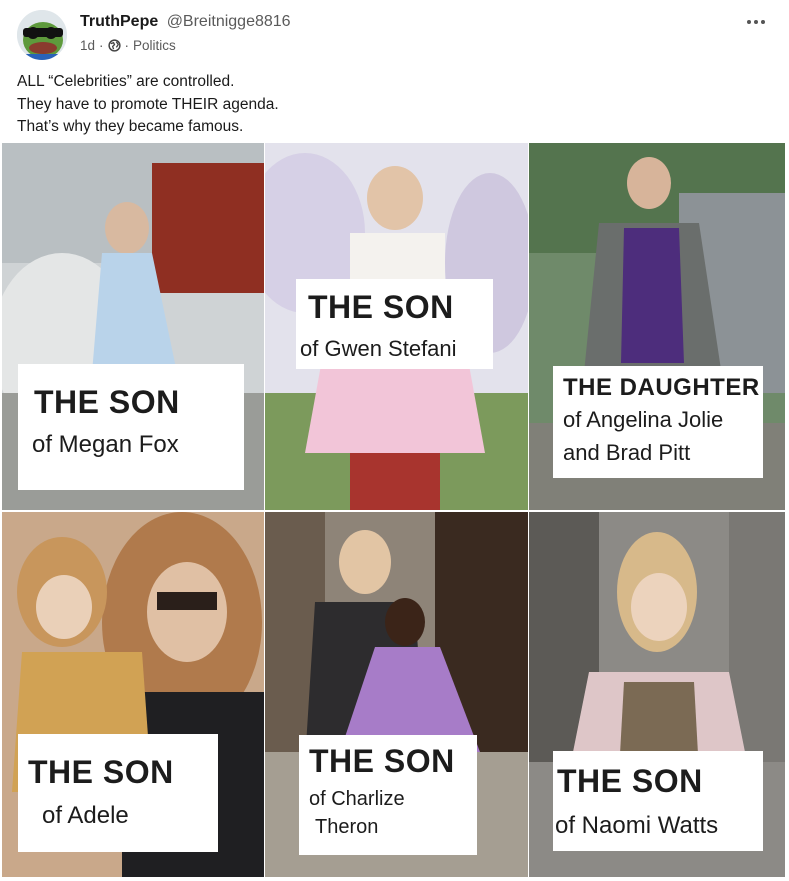  I want to click on caption-subtitle: of Gwen Stefani, so click(378, 348).